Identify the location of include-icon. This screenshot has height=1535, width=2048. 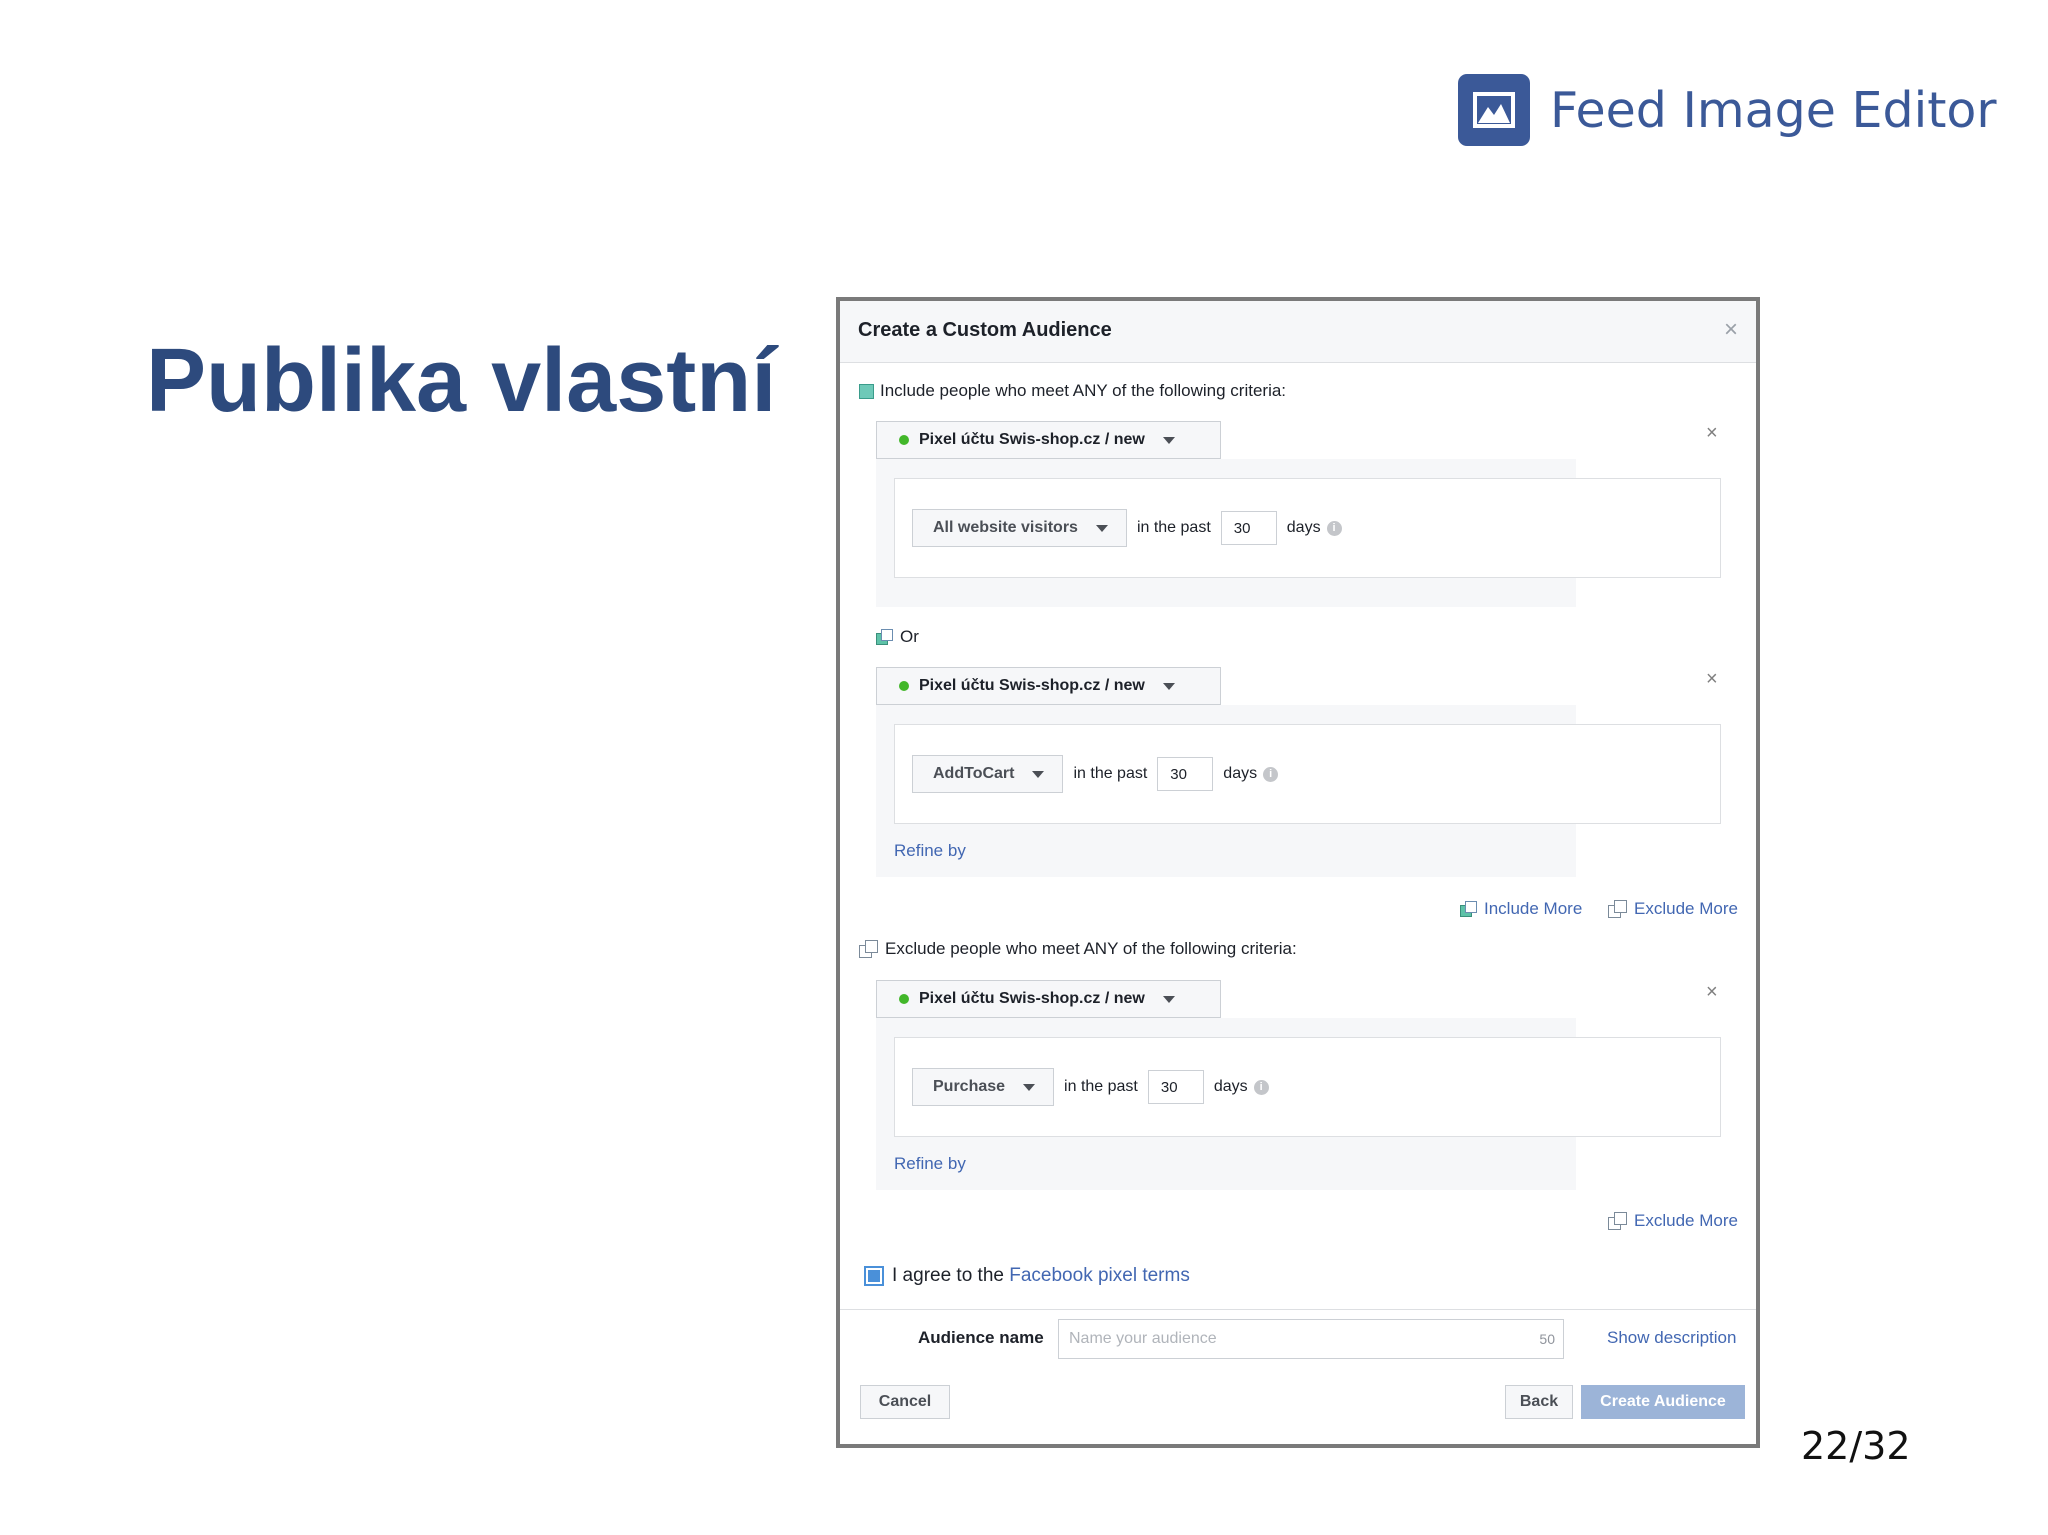
(866, 391).